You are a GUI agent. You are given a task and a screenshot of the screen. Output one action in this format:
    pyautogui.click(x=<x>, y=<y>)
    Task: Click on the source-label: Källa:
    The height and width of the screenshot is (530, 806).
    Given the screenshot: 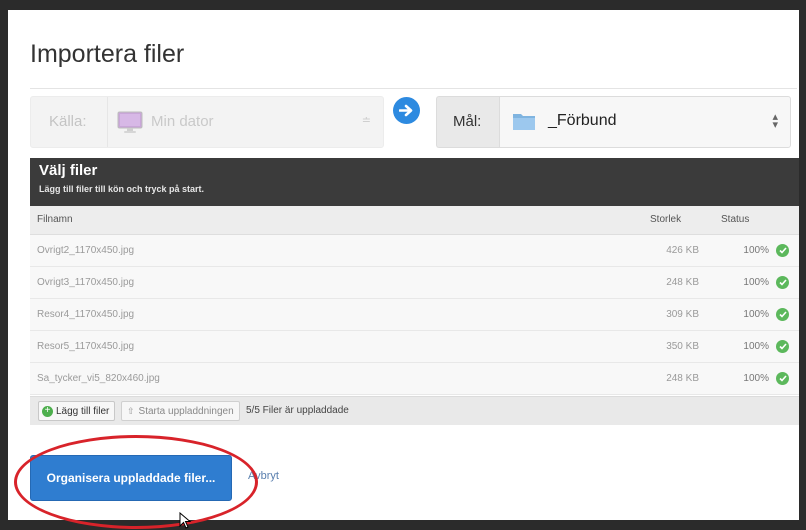 What is the action you would take?
    pyautogui.click(x=68, y=121)
    